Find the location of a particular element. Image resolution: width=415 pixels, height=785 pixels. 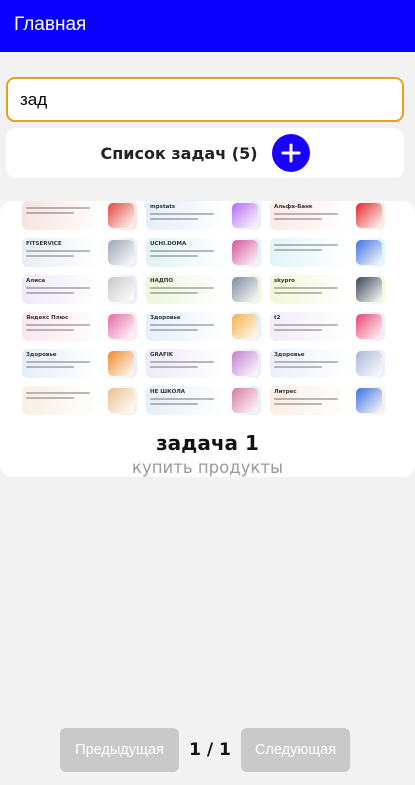

search-input is located at coordinates (205, 99).